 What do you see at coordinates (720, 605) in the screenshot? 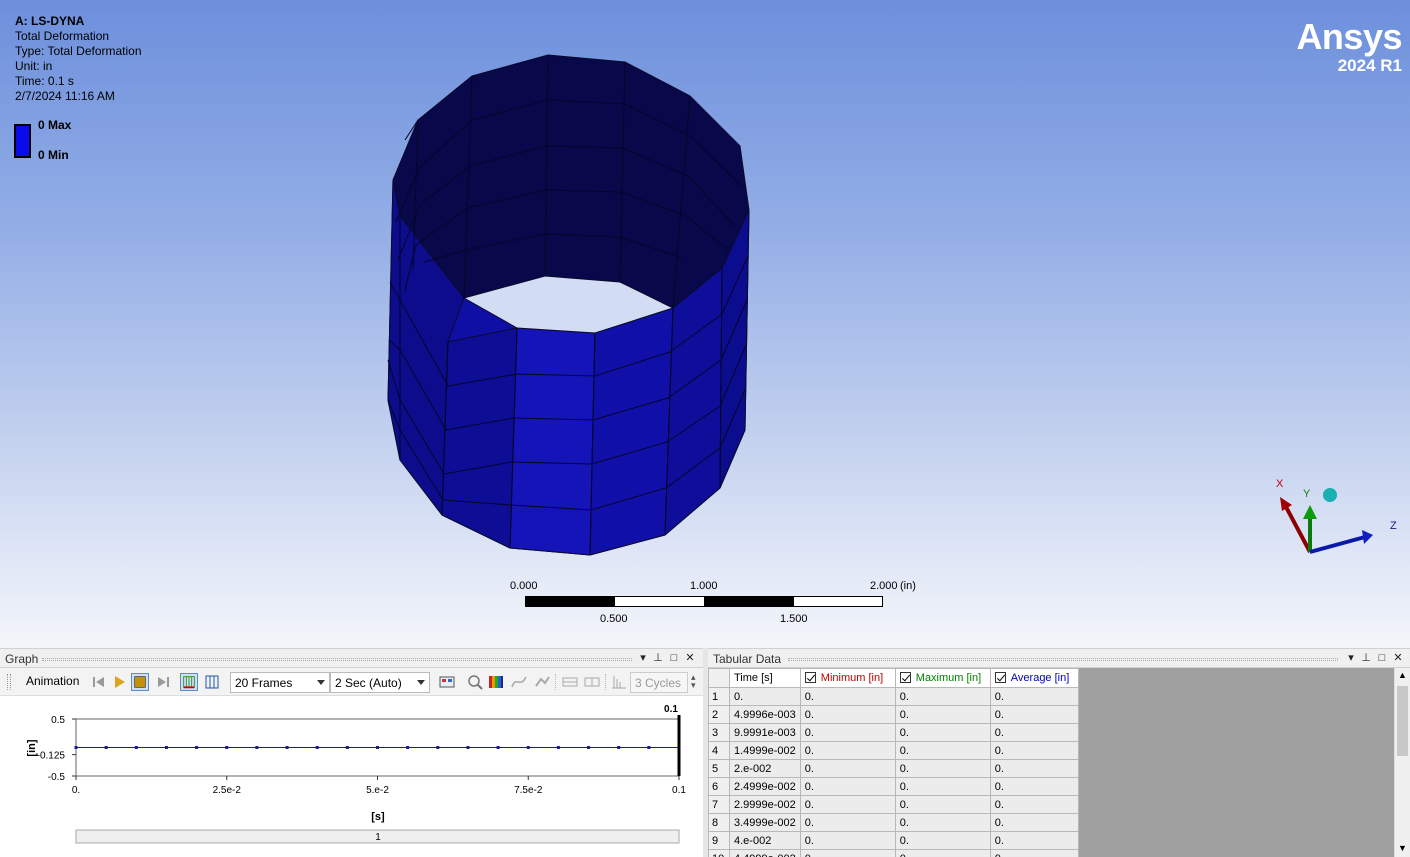
I see `scale-bar: 0.000 1.000 2.000 (in) 0.500 1.500` at bounding box center [720, 605].